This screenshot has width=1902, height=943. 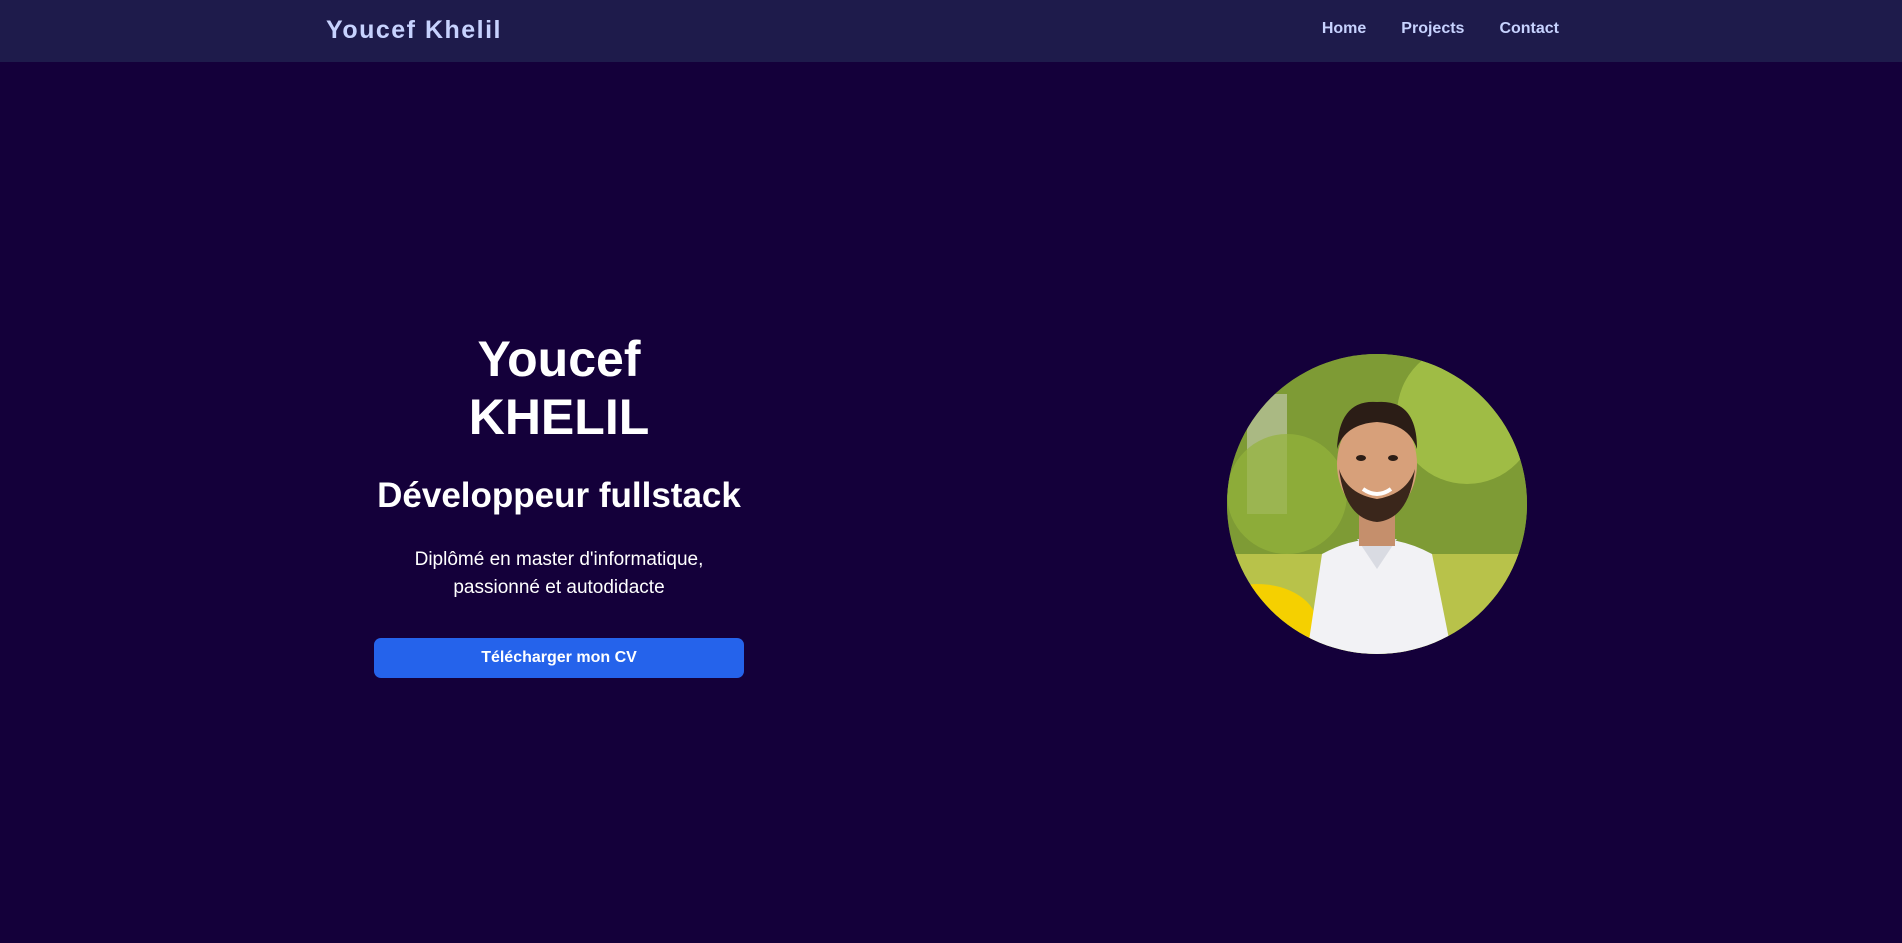 What do you see at coordinates (414, 30) in the screenshot?
I see `brand-logo: Youcef Khelil` at bounding box center [414, 30].